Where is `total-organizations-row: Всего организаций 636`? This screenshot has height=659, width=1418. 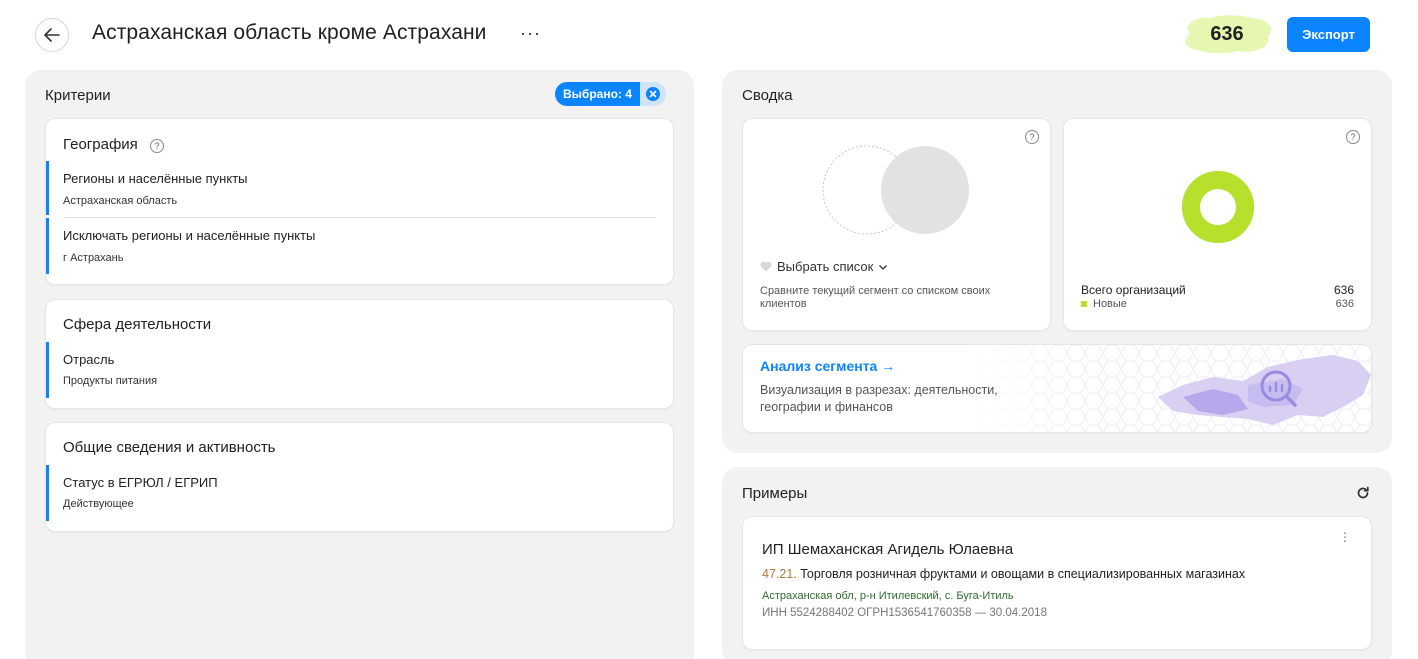
total-organizations-row: Всего организаций 636 is located at coordinates (1217, 290).